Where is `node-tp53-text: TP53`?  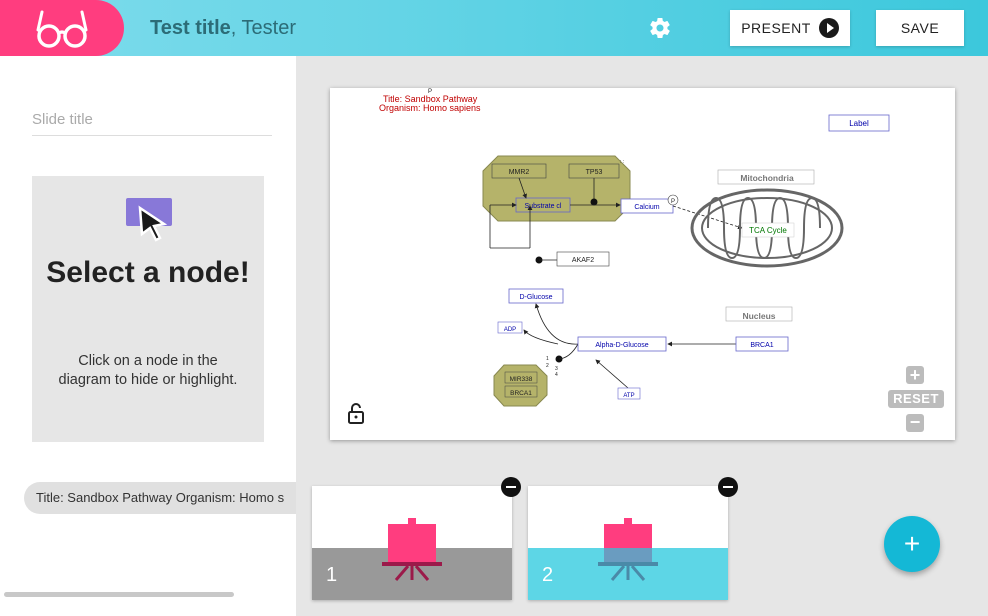
node-tp53-text: TP53 is located at coordinates (594, 172).